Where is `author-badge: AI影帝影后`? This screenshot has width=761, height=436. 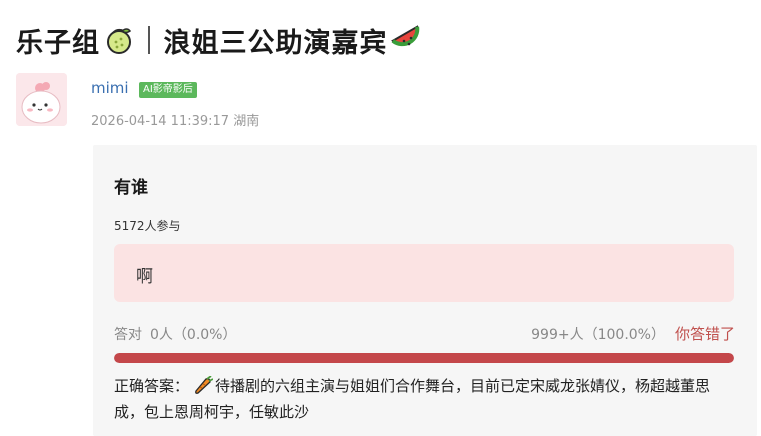
author-badge: AI影帝影后 is located at coordinates (168, 90).